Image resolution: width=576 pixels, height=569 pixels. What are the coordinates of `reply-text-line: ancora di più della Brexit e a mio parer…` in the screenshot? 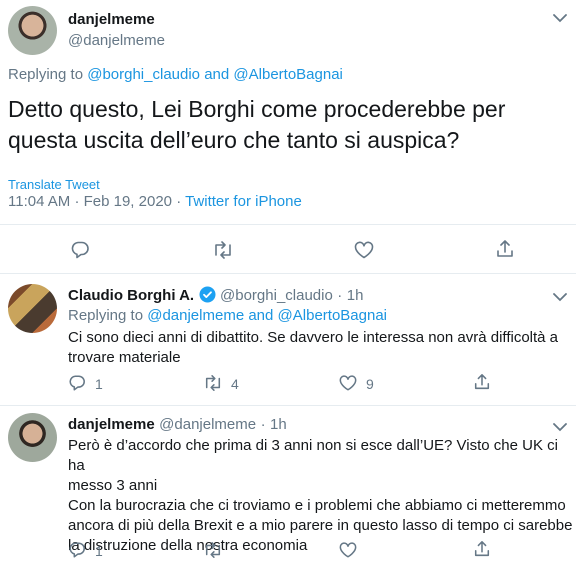 It's located at (320, 525).